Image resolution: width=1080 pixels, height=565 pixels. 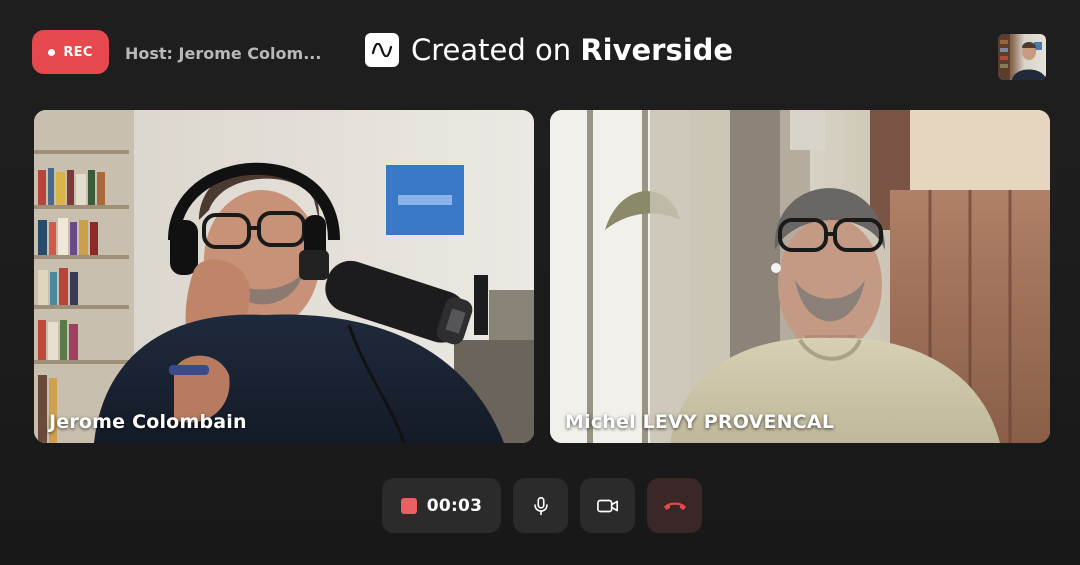 I want to click on stop-icon, so click(x=408, y=505).